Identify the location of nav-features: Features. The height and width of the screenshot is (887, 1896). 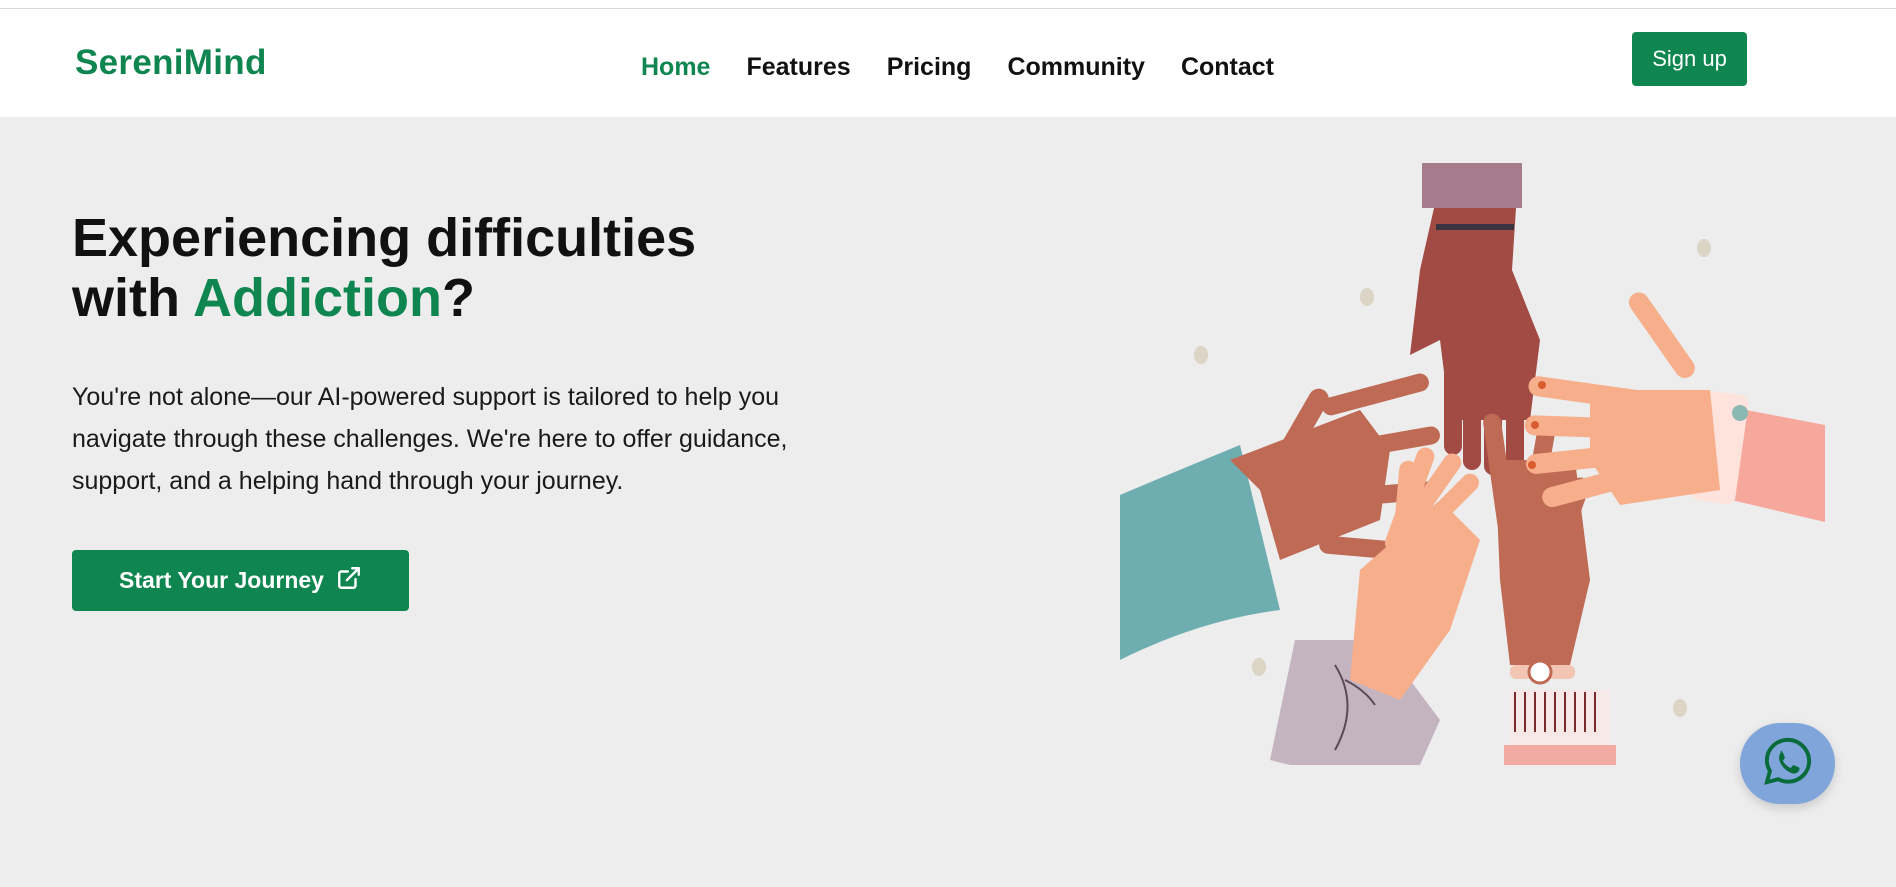
(798, 67).